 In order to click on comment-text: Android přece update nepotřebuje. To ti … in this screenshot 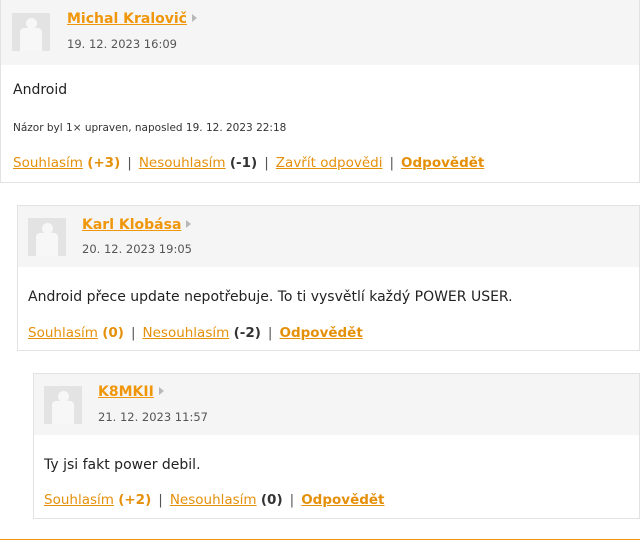, I will do `click(270, 297)`.